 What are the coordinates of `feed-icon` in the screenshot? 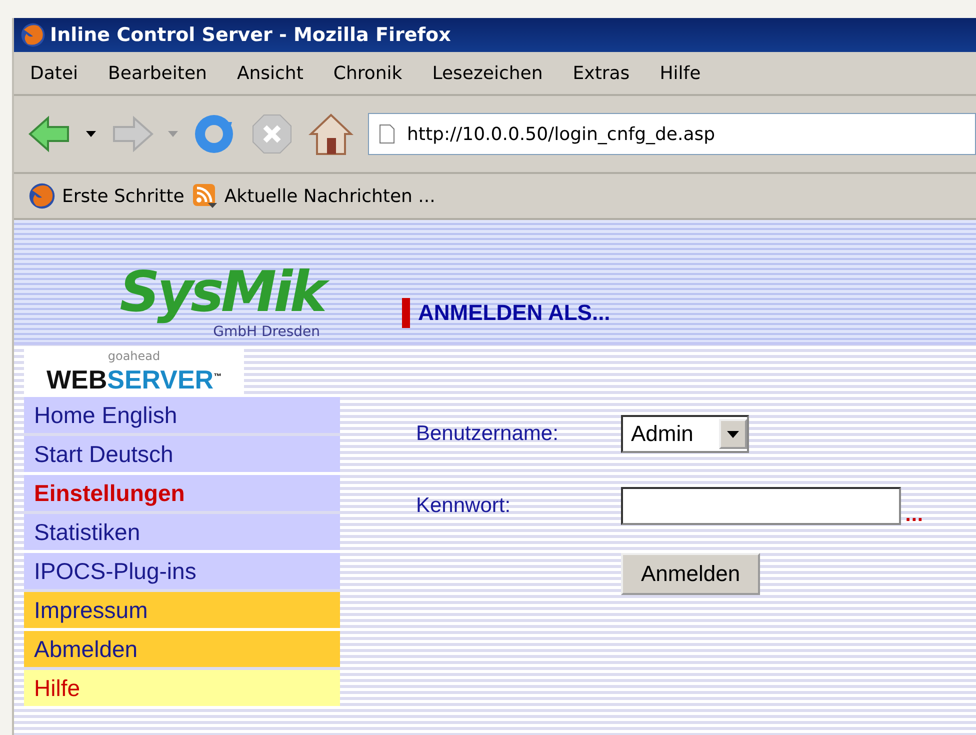 It's located at (205, 196).